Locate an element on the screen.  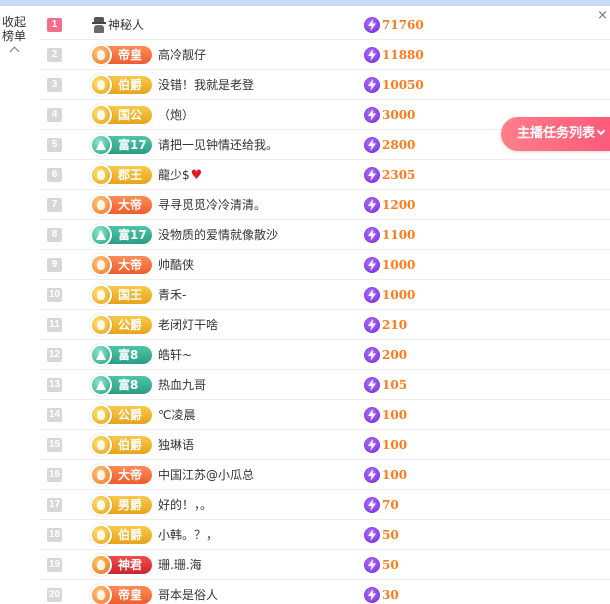
rank-row: 6 郡王 龍少$♥ 2305 is located at coordinates (325, 175).